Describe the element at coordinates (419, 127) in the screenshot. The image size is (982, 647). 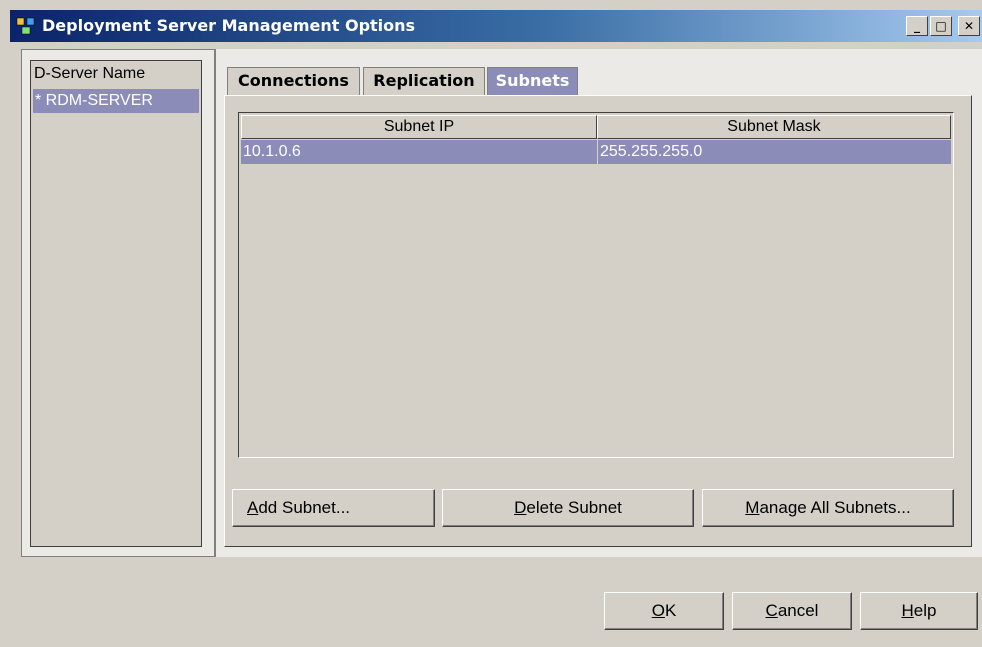
I see `column-header-subnet-ip: Subnet IP` at that location.